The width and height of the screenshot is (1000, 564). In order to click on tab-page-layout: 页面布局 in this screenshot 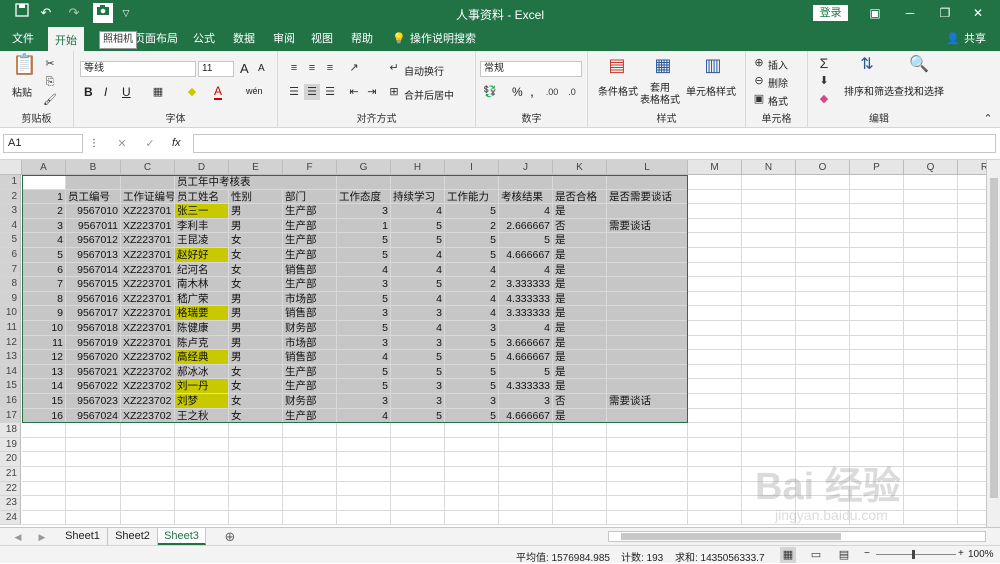, I will do `click(156, 39)`.